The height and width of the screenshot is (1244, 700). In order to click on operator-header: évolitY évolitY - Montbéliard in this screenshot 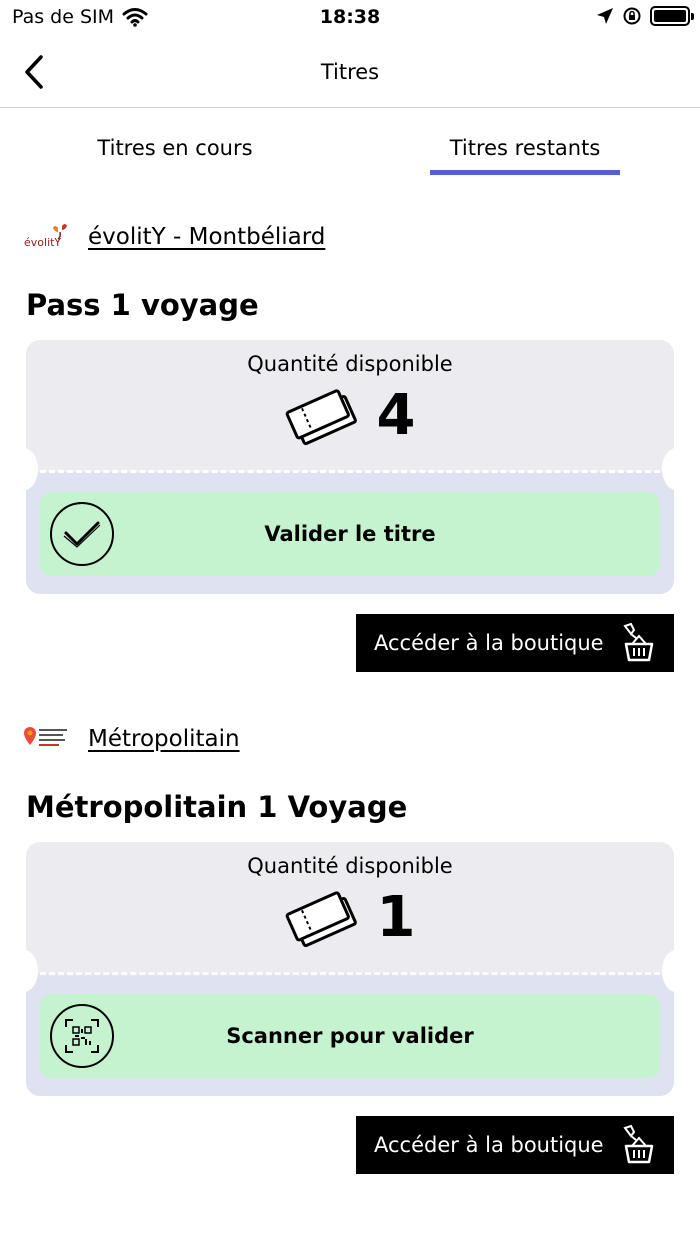, I will do `click(173, 237)`.